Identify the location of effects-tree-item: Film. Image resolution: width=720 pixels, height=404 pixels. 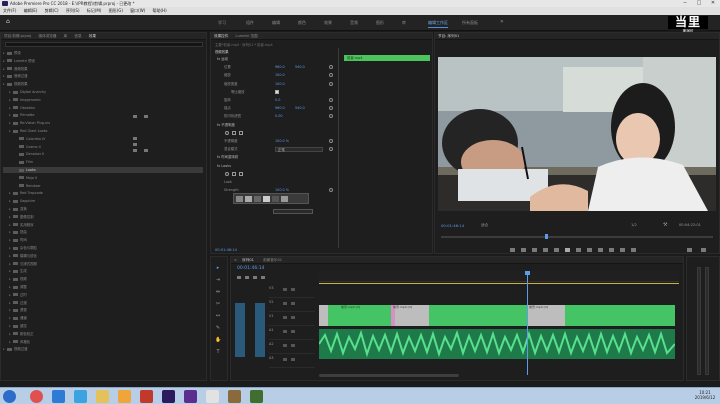
(103, 162).